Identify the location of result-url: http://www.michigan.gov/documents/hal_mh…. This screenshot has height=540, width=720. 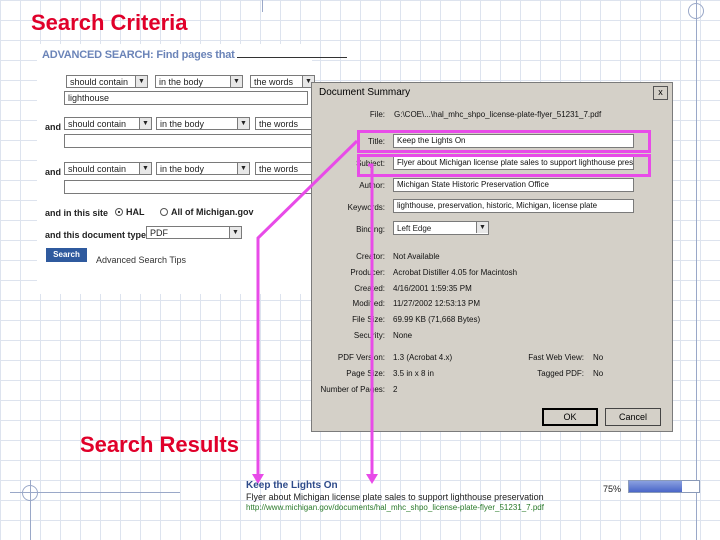
(395, 507).